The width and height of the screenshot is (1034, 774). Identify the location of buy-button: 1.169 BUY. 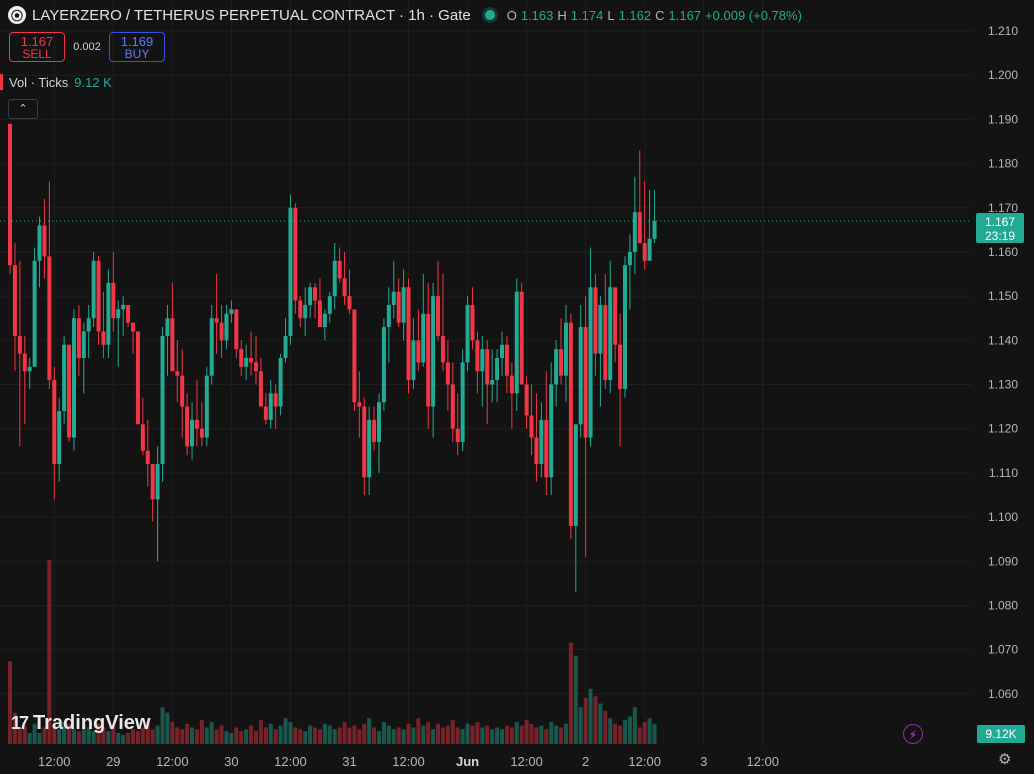
(137, 47).